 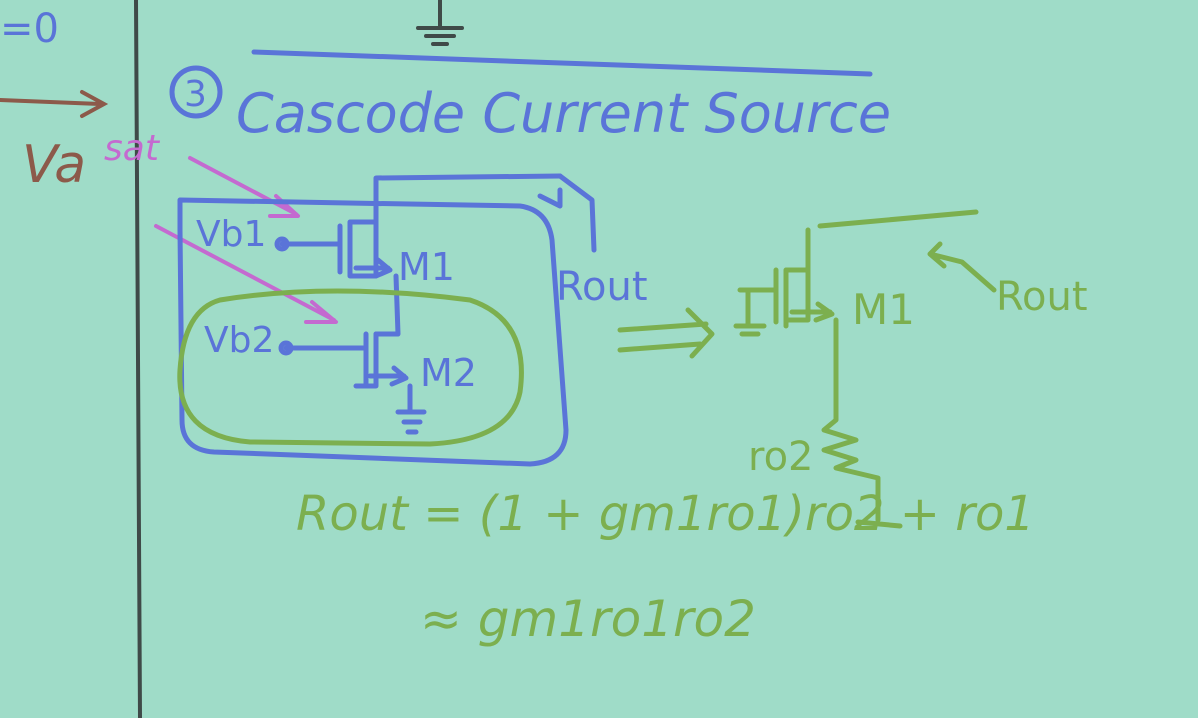 What do you see at coordinates (195, 94) in the screenshot?
I see `heading-number: 3` at bounding box center [195, 94].